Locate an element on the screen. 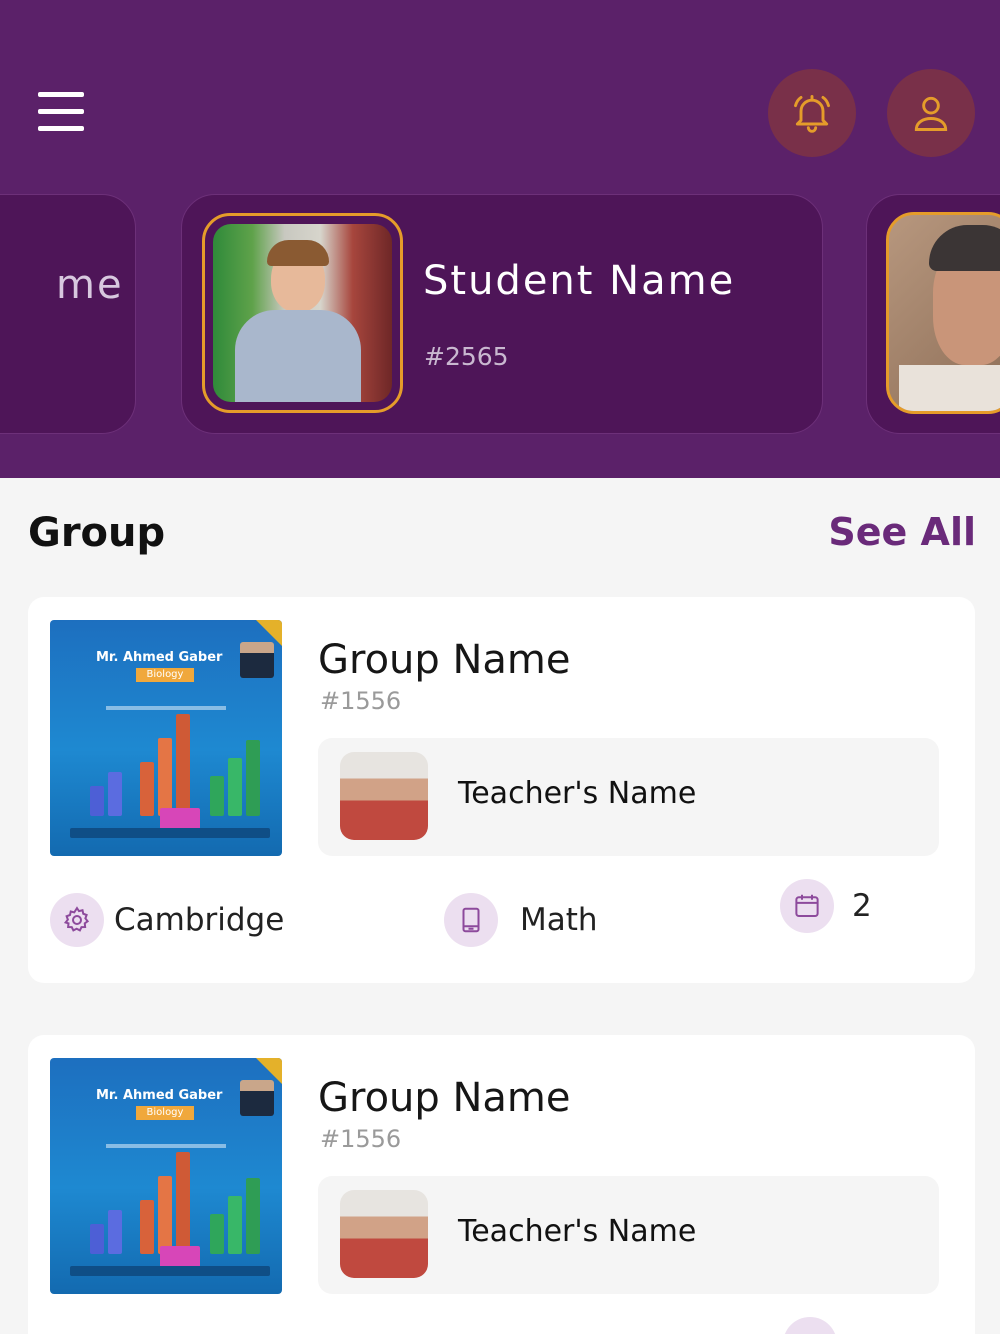  user-icon is located at coordinates (931, 113).